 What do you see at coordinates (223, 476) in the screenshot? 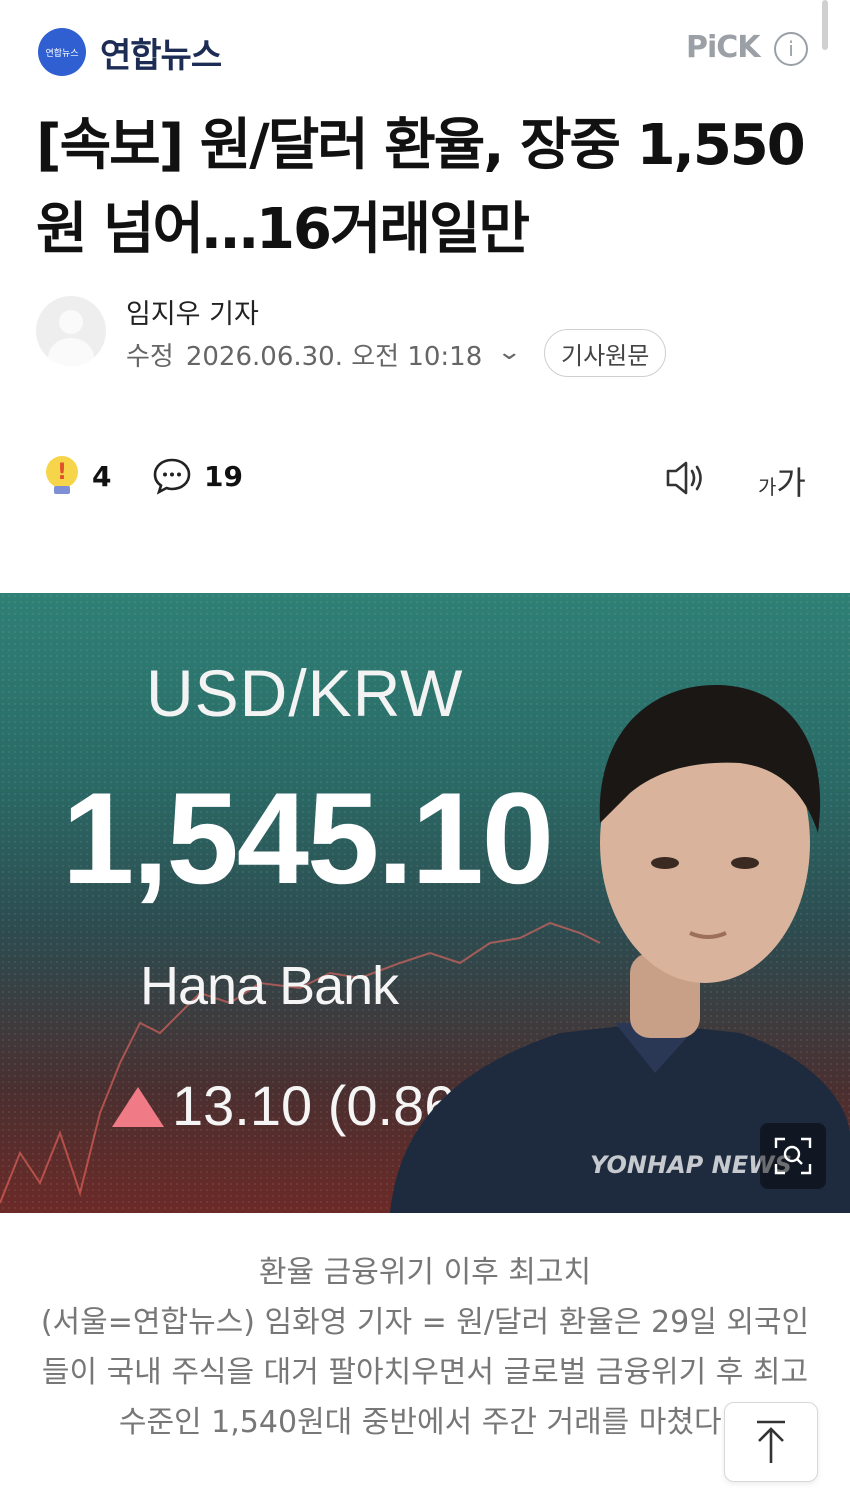
I see `comment-count: 19` at bounding box center [223, 476].